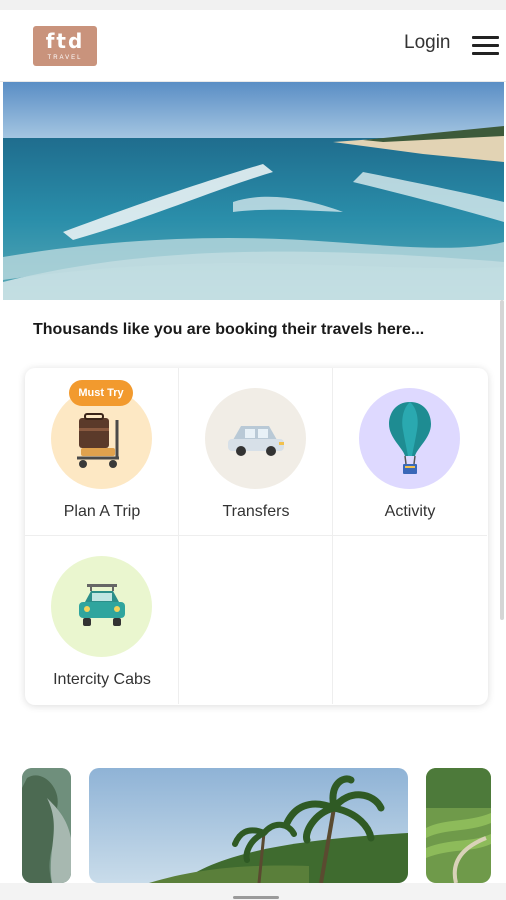  Describe the element at coordinates (253, 5) in the screenshot. I see `status-bar` at that location.